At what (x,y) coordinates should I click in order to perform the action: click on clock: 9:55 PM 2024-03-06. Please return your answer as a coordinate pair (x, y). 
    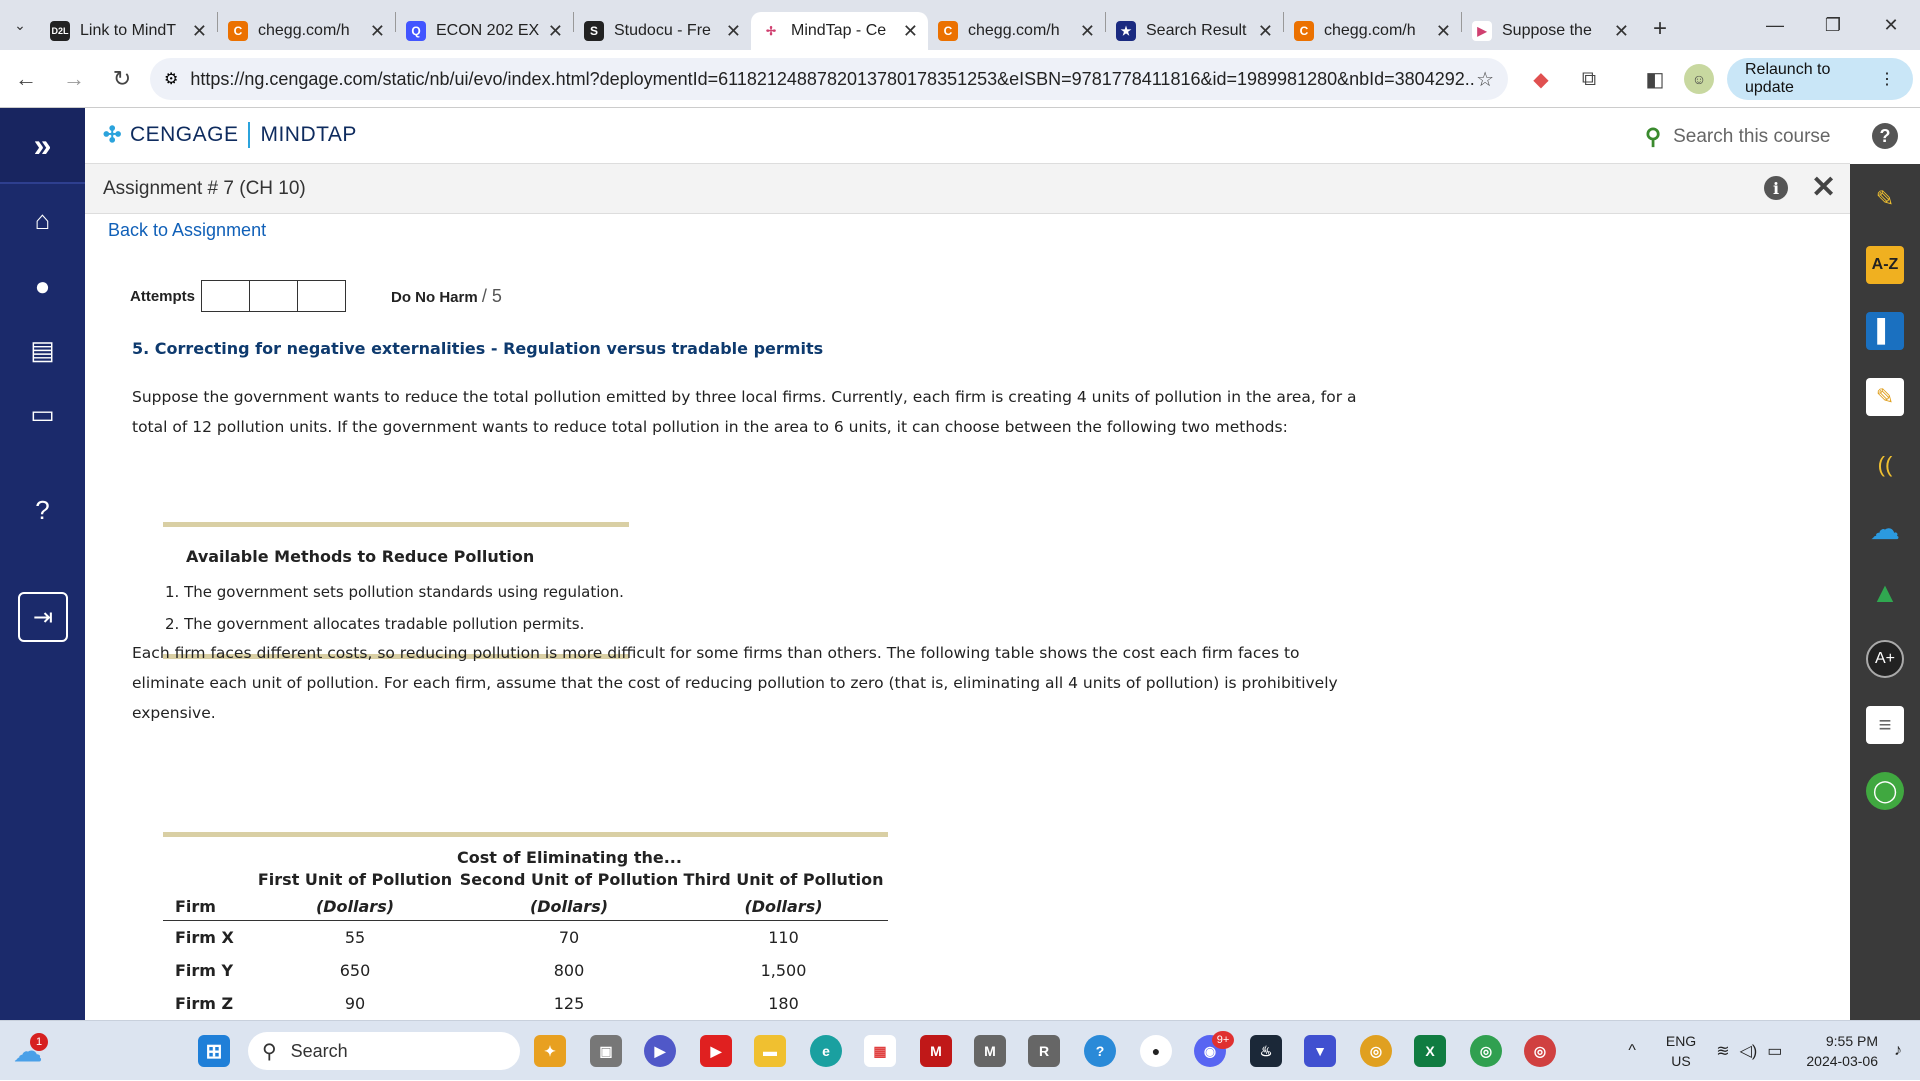
    Looking at the image, I should click on (1842, 1051).